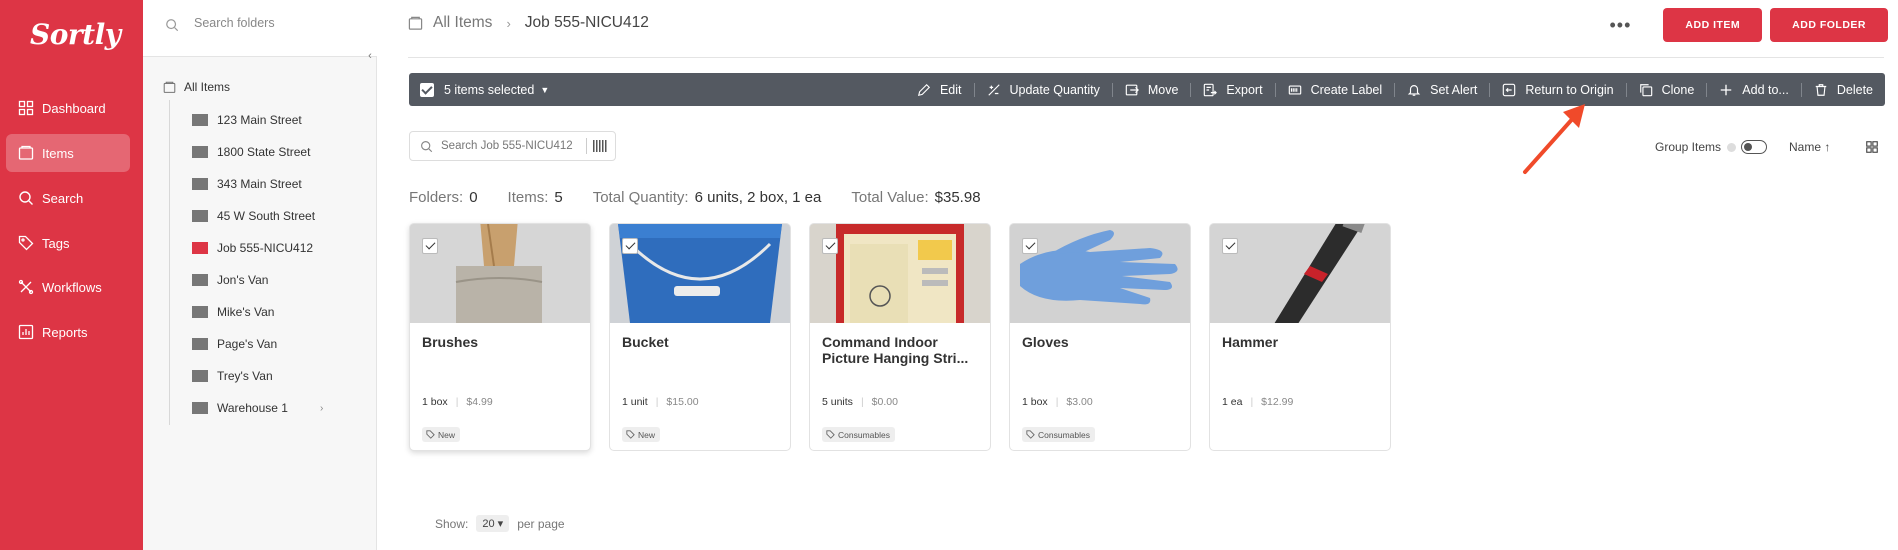  I want to click on select-all-checkbox, so click(427, 89).